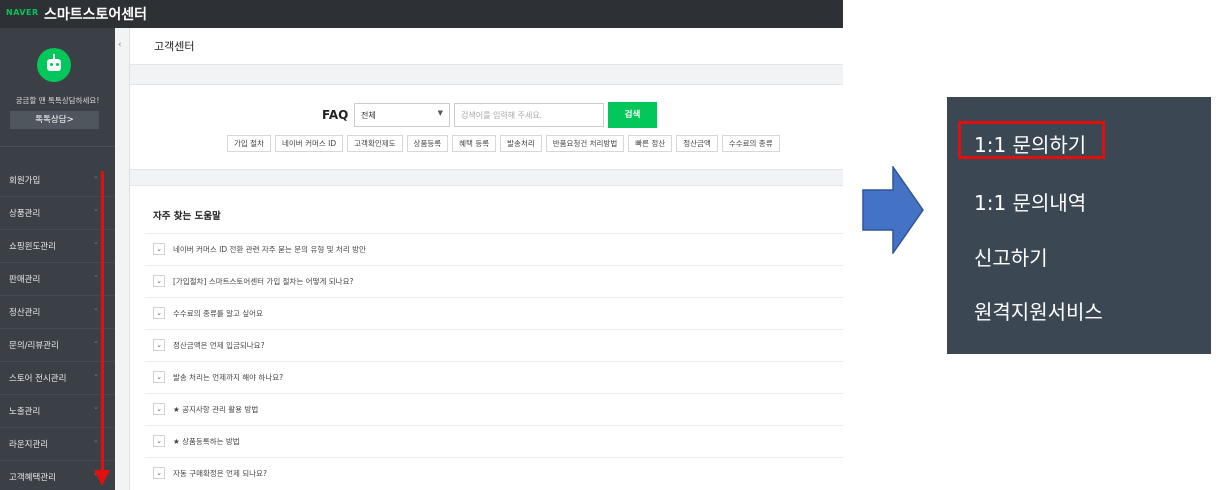 This screenshot has height=490, width=1216. What do you see at coordinates (25, 280) in the screenshot?
I see `sidebar-item-label: 판매관리` at bounding box center [25, 280].